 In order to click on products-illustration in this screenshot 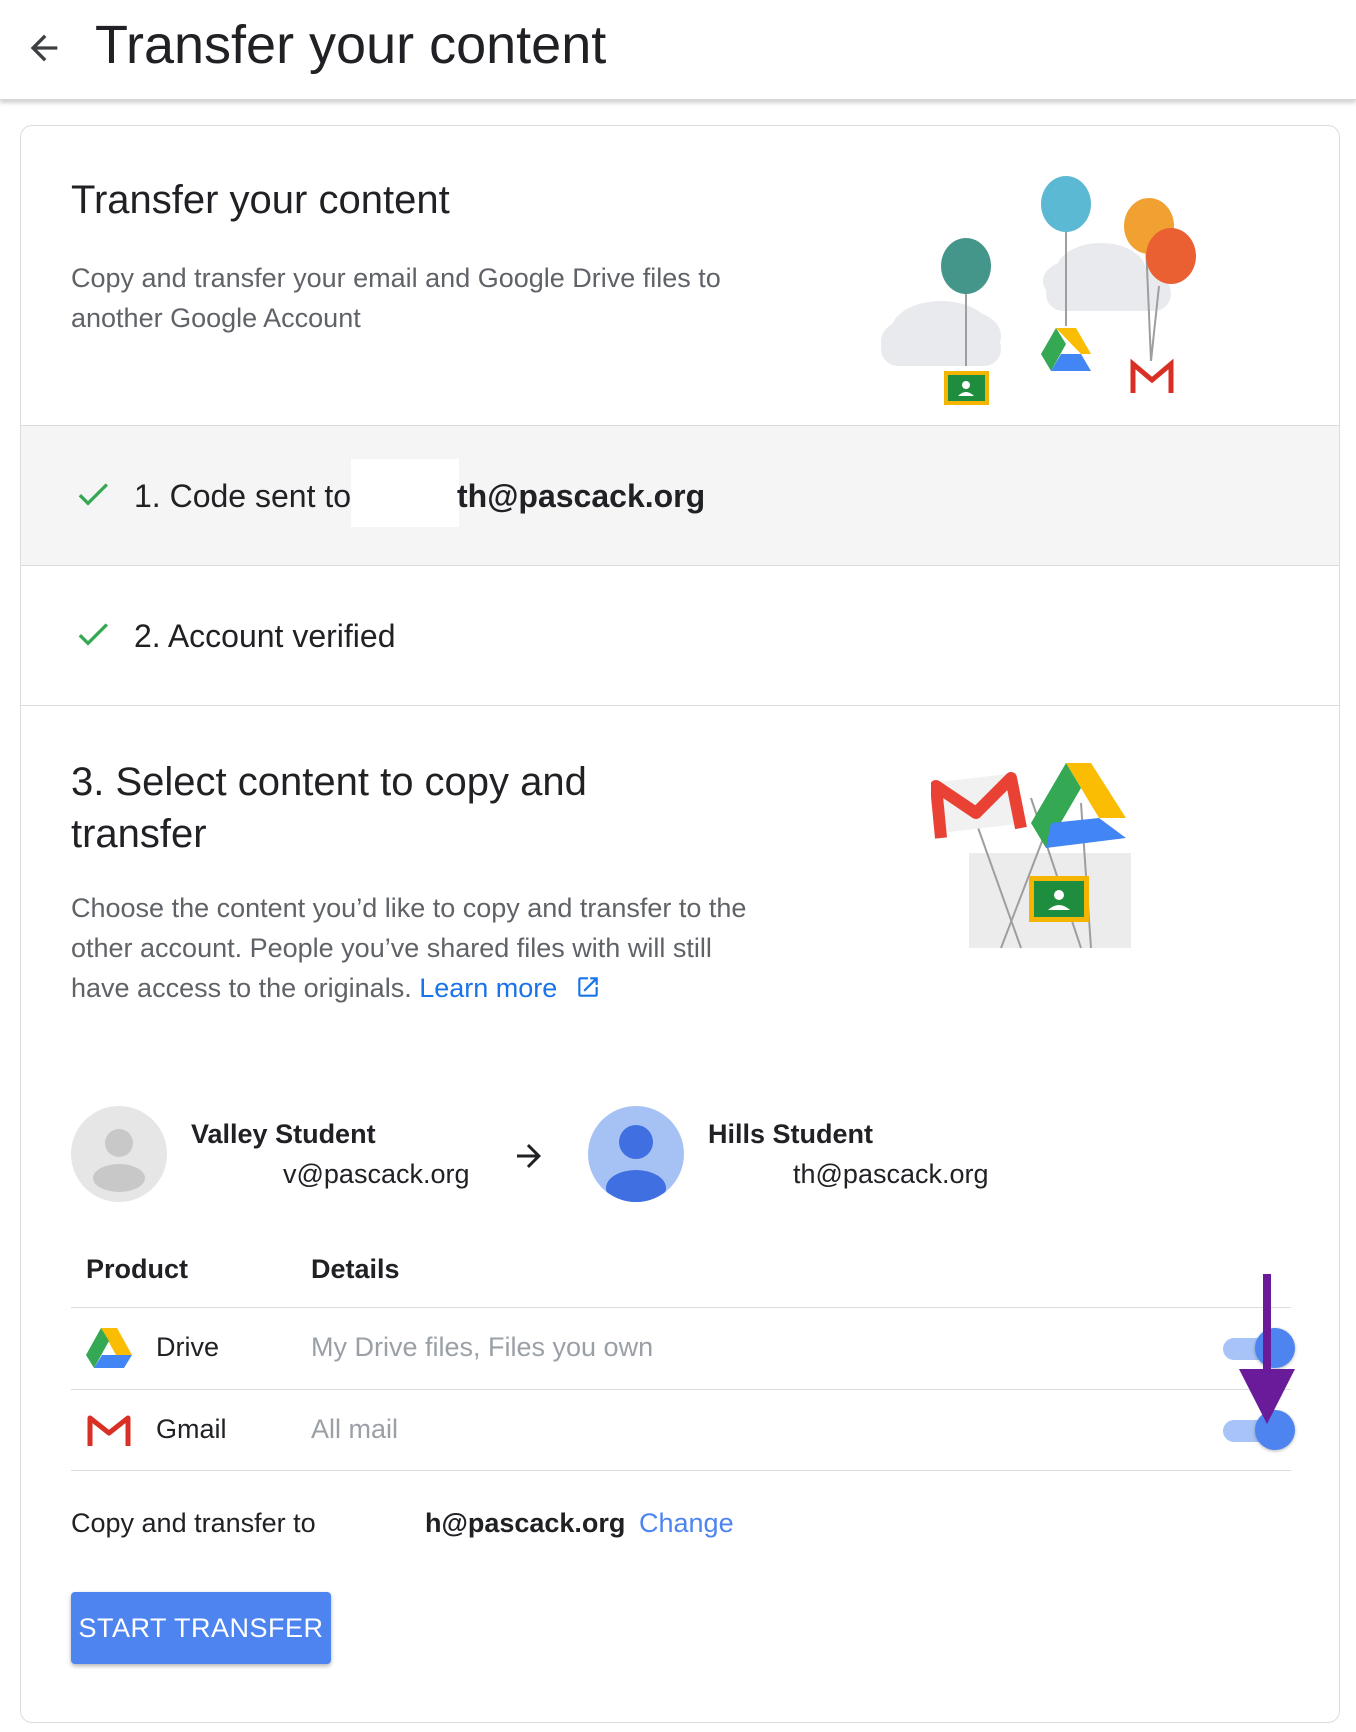, I will do `click(1031, 856)`.